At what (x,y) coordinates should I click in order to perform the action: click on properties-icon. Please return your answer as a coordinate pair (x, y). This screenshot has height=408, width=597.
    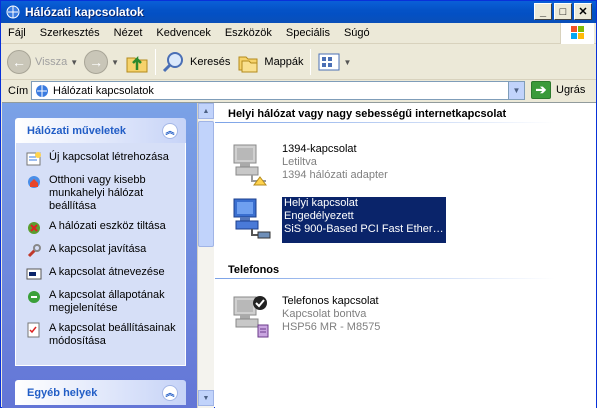
    Looking at the image, I should click on (33, 330).